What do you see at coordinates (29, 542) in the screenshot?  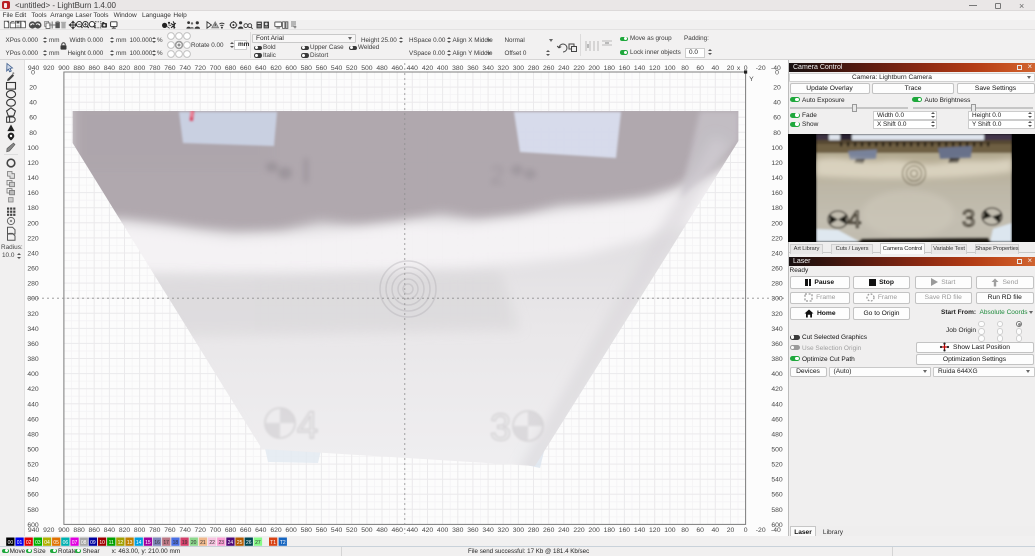 I see `svg-text: 02` at bounding box center [29, 542].